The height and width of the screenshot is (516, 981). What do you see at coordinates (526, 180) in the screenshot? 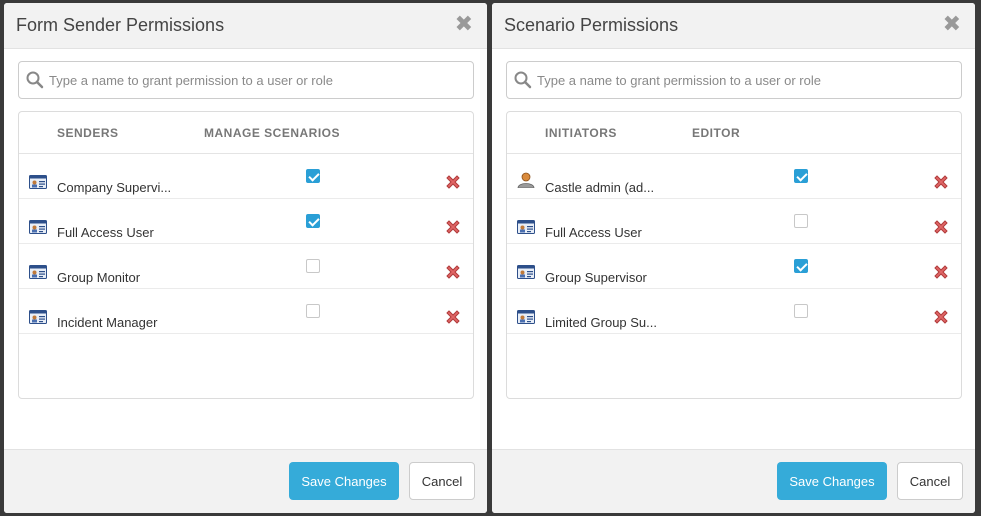
I see `user-icon` at bounding box center [526, 180].